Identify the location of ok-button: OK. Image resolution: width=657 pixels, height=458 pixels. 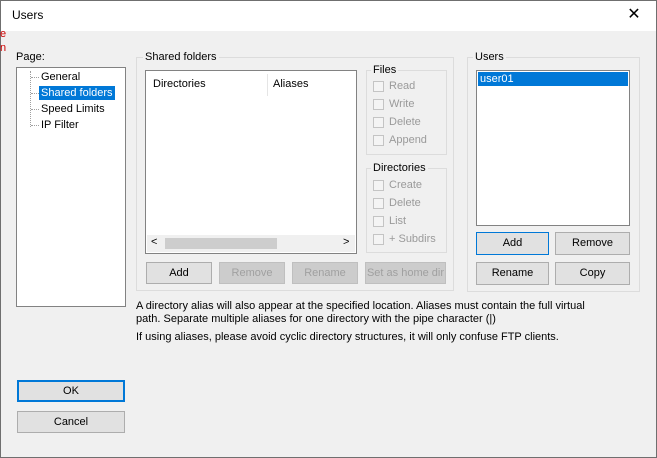
(71, 391).